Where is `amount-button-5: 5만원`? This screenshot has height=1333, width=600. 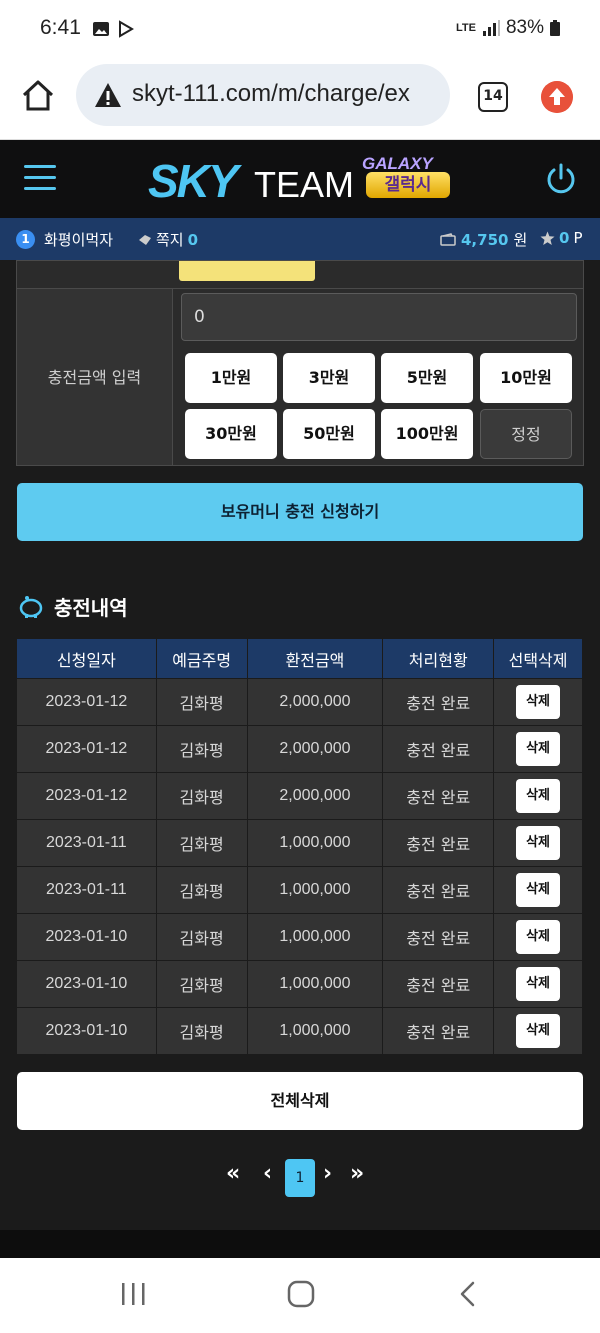 amount-button-5: 5만원 is located at coordinates (427, 378).